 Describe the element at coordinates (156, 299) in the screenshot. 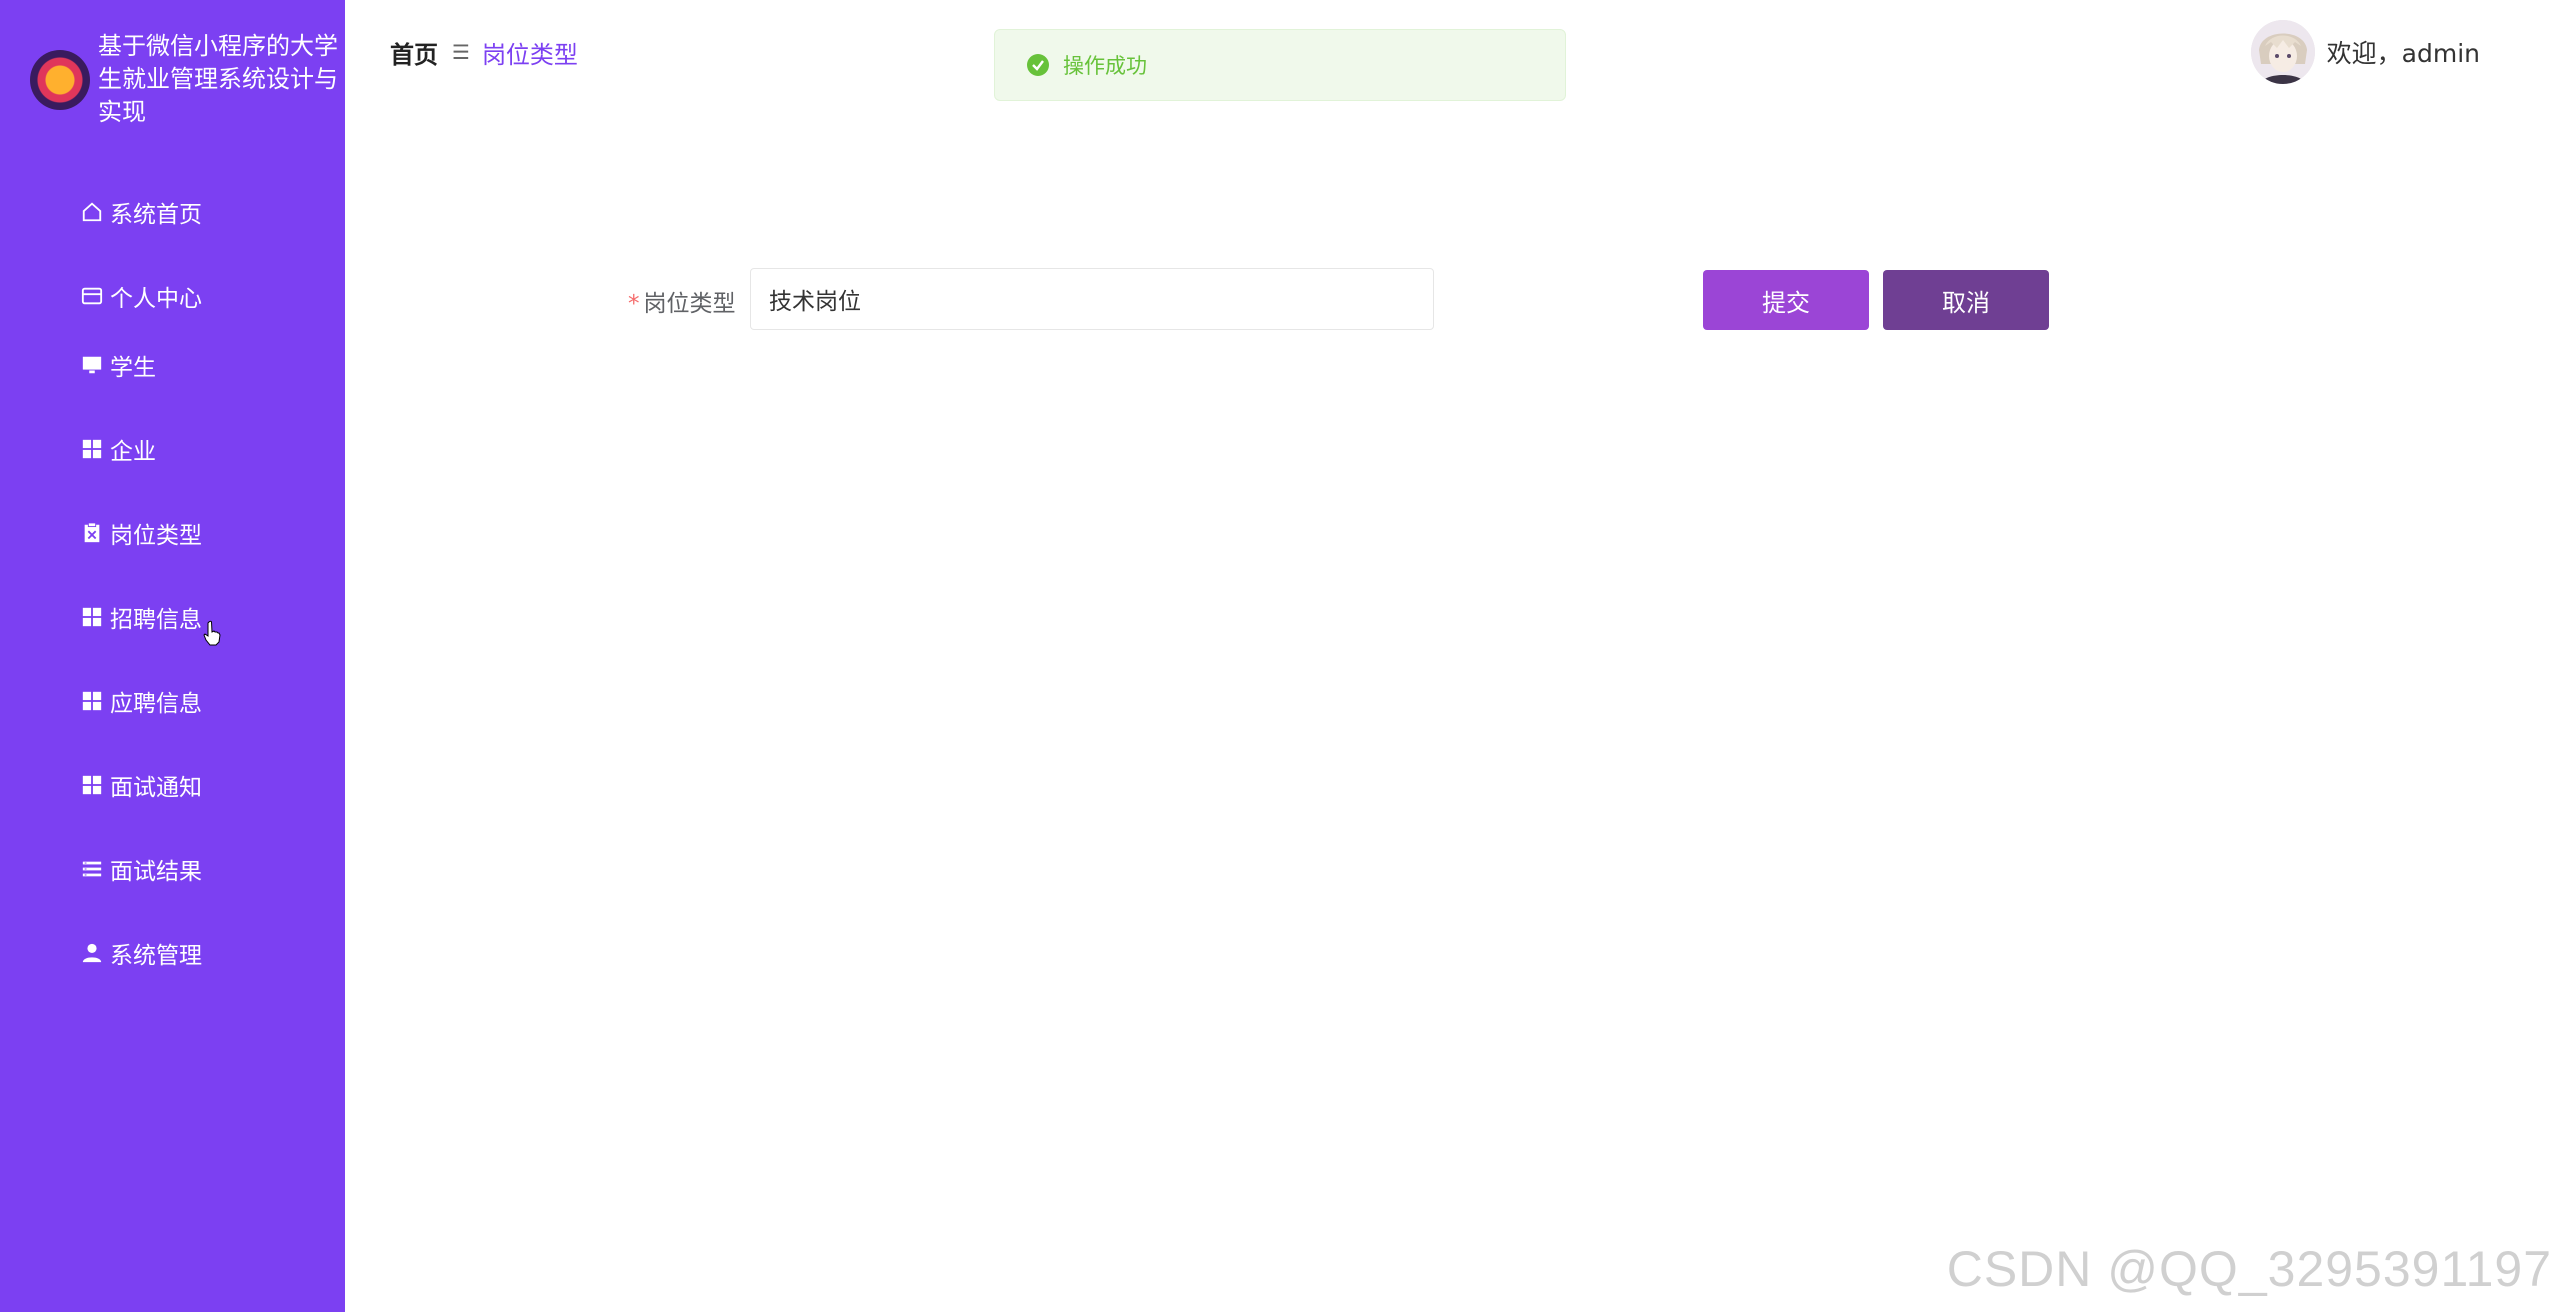

I see `sidebar-item-label: 个人中心` at that location.